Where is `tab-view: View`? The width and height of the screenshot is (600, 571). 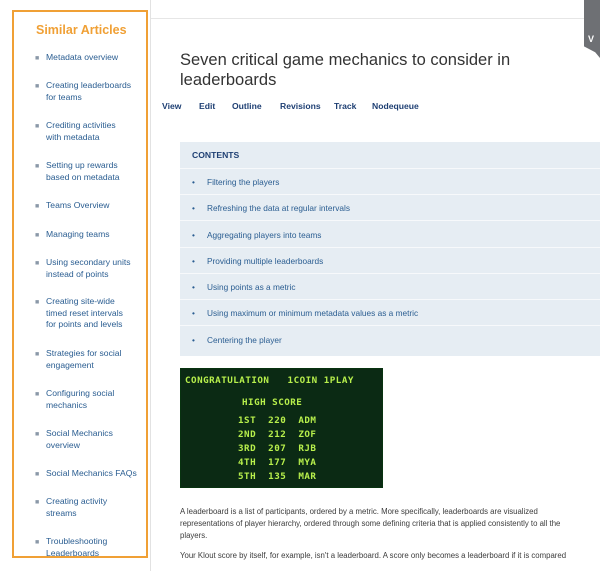 tab-view: View is located at coordinates (171, 106).